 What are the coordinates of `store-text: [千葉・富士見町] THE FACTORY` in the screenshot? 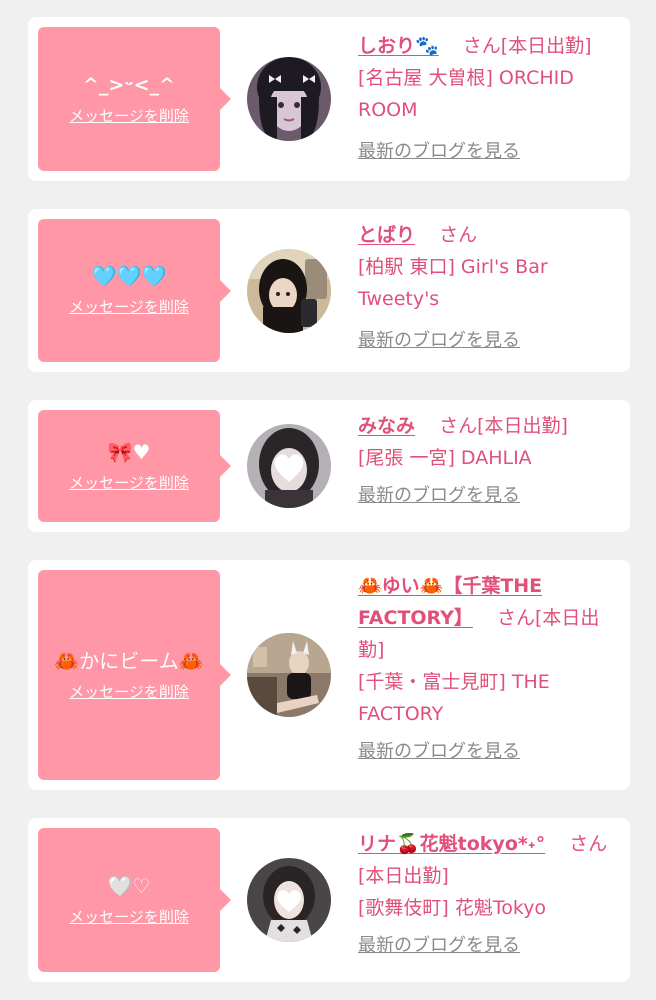 It's located at (454, 698).